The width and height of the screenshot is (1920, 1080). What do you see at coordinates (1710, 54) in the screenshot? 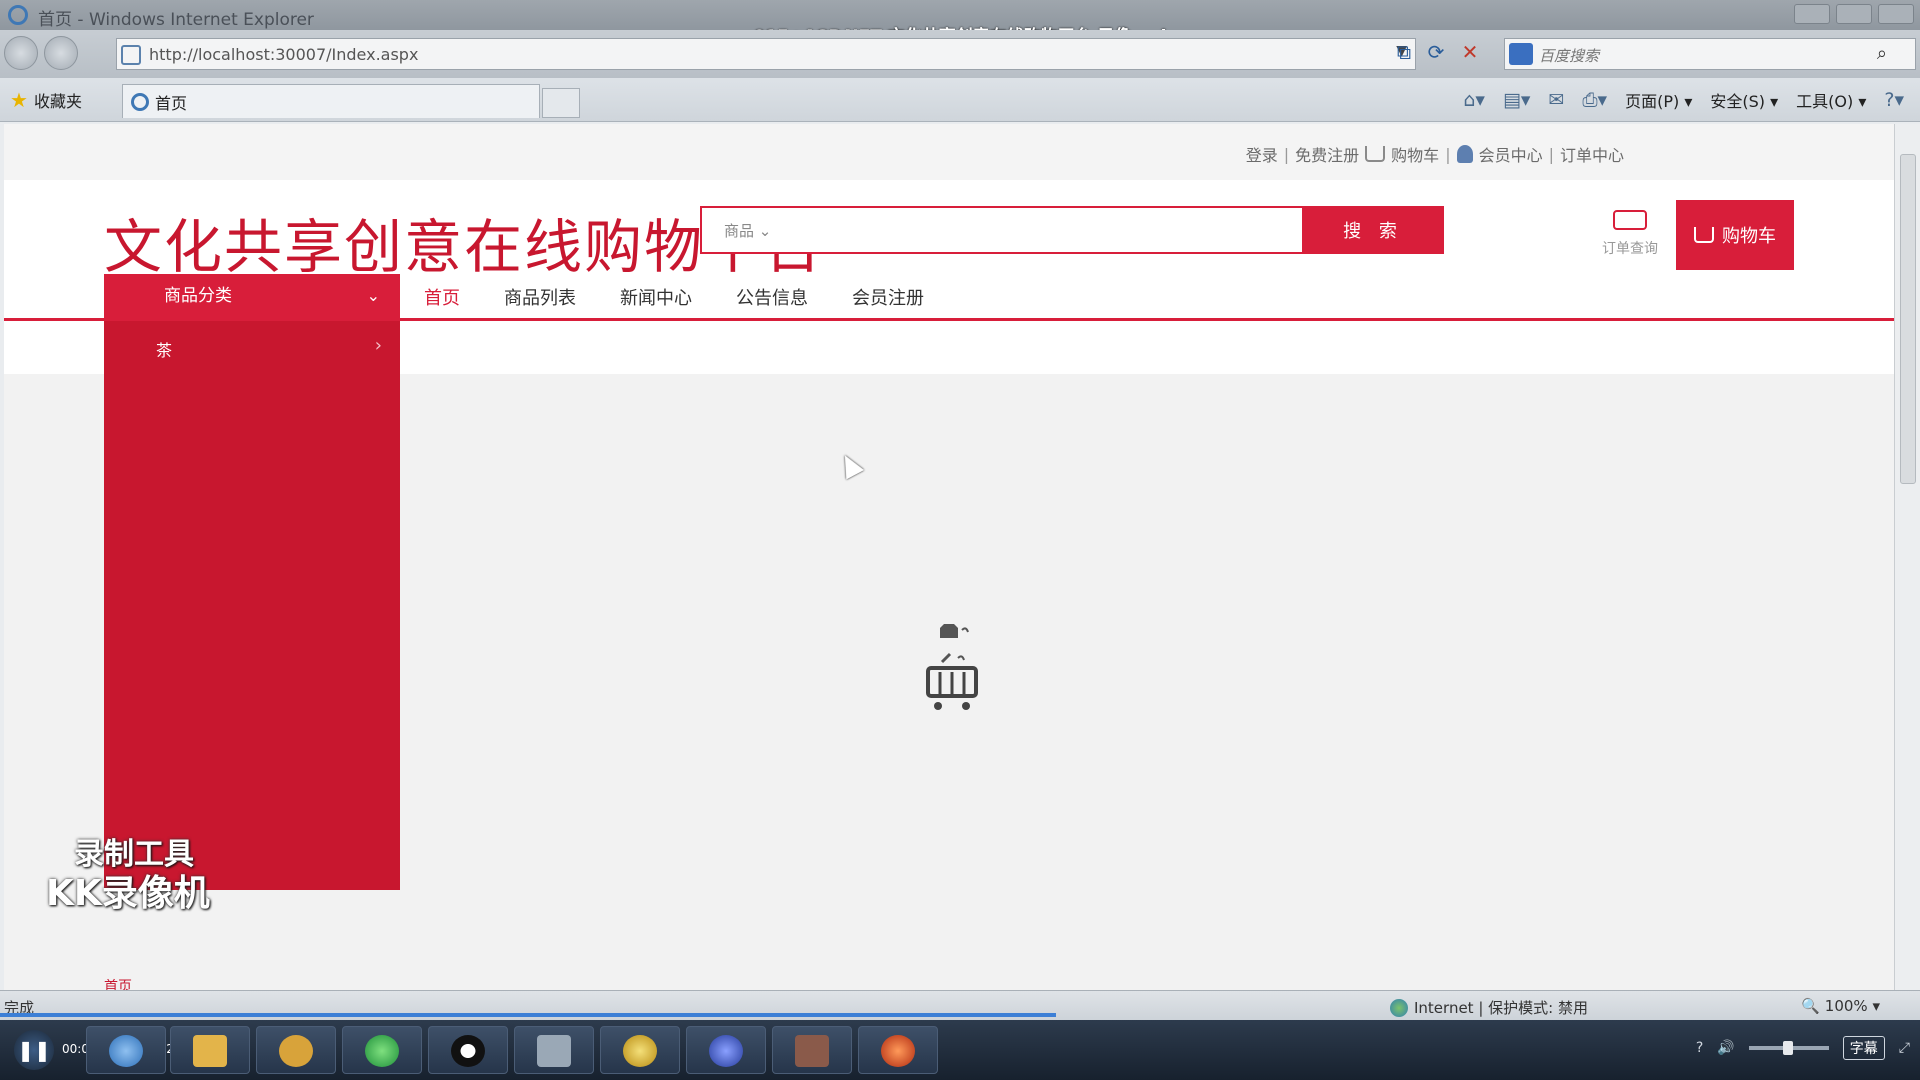
I see `browser-search-field: 百度搜索 ⌕` at bounding box center [1710, 54].